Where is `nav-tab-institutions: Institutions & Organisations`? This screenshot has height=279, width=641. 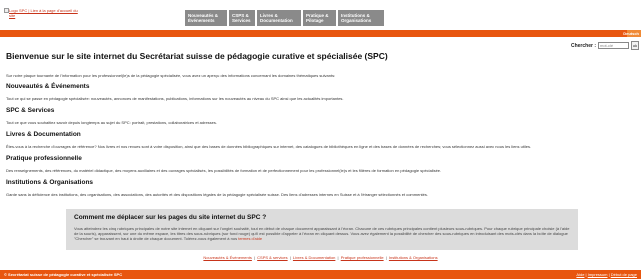 nav-tab-institutions: Institutions & Organisations is located at coordinates (361, 18).